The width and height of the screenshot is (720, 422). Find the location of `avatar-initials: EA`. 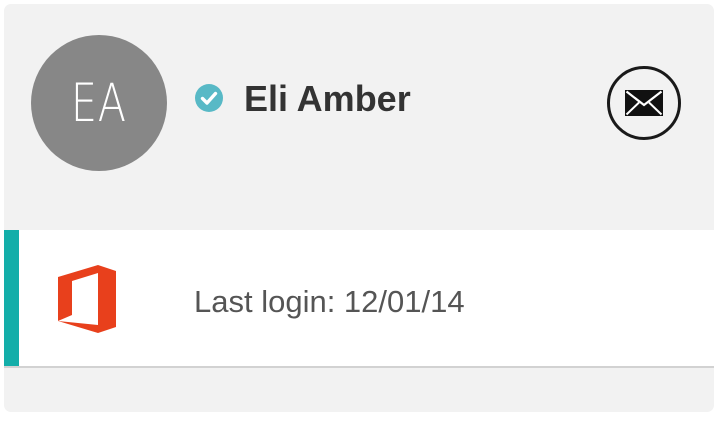

avatar-initials: EA is located at coordinates (99, 103).